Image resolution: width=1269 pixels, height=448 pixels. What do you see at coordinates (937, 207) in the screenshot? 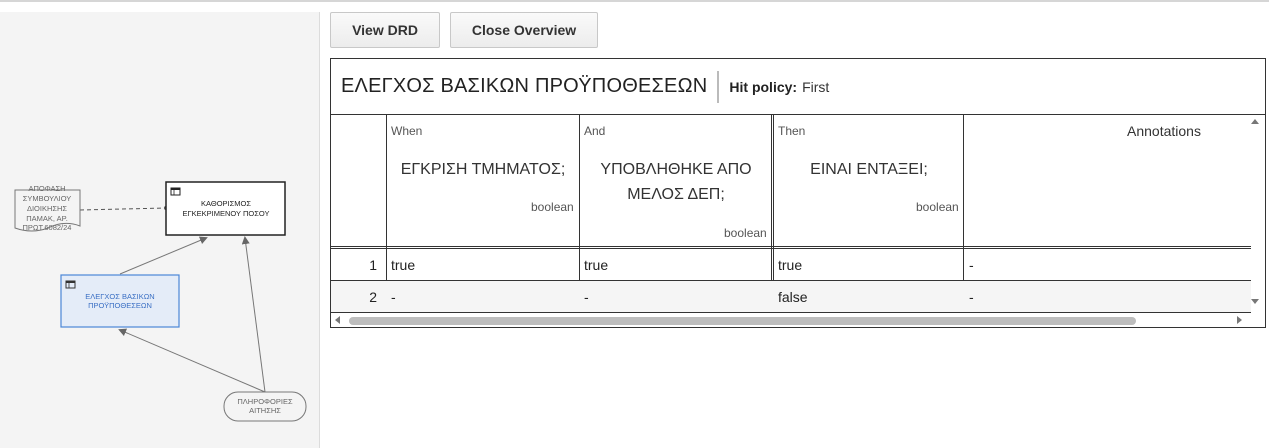
I see `output-type: boolean` at bounding box center [937, 207].